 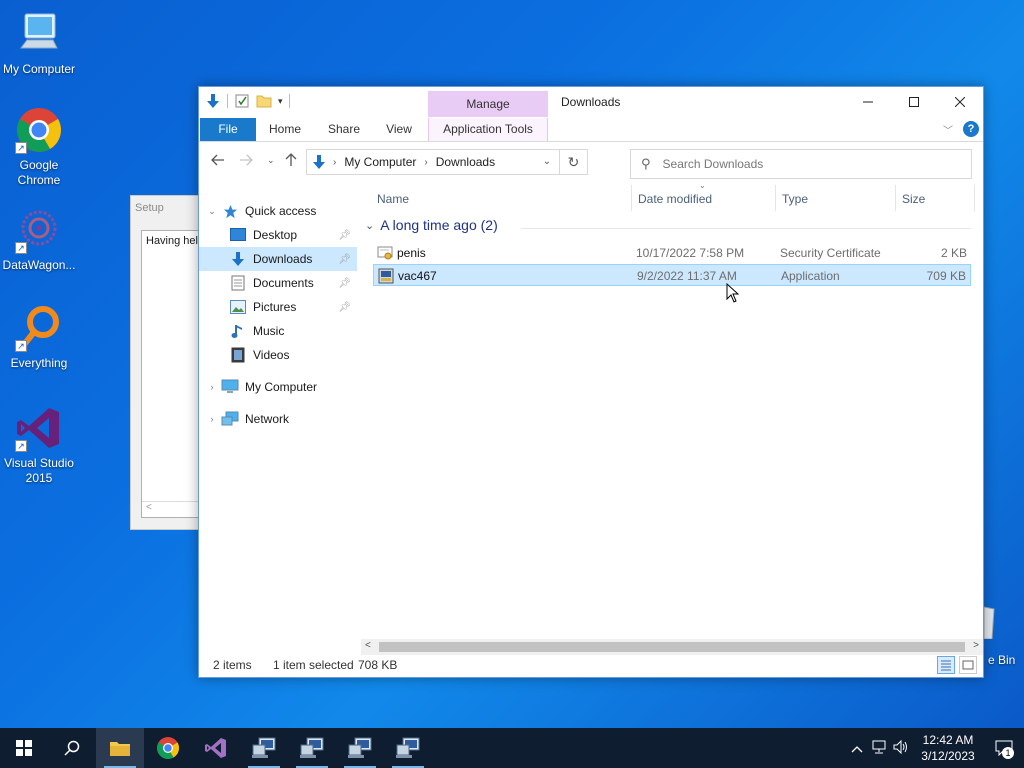 What do you see at coordinates (879, 748) in the screenshot?
I see `network-status-icon` at bounding box center [879, 748].